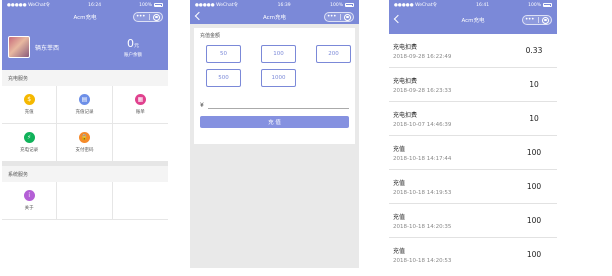 The height and width of the screenshot is (276, 612). I want to click on grid-item-label: 账单, so click(140, 112).